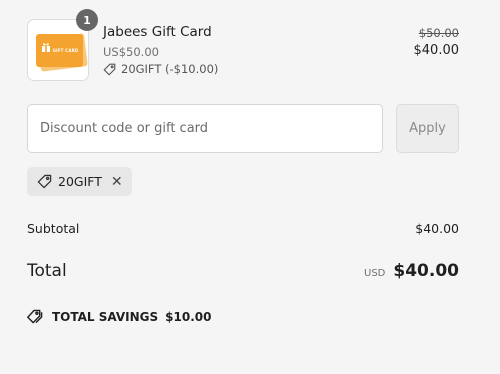  What do you see at coordinates (170, 69) in the screenshot?
I see `item-discount-text: 20GIFT (-$10.00)` at bounding box center [170, 69].